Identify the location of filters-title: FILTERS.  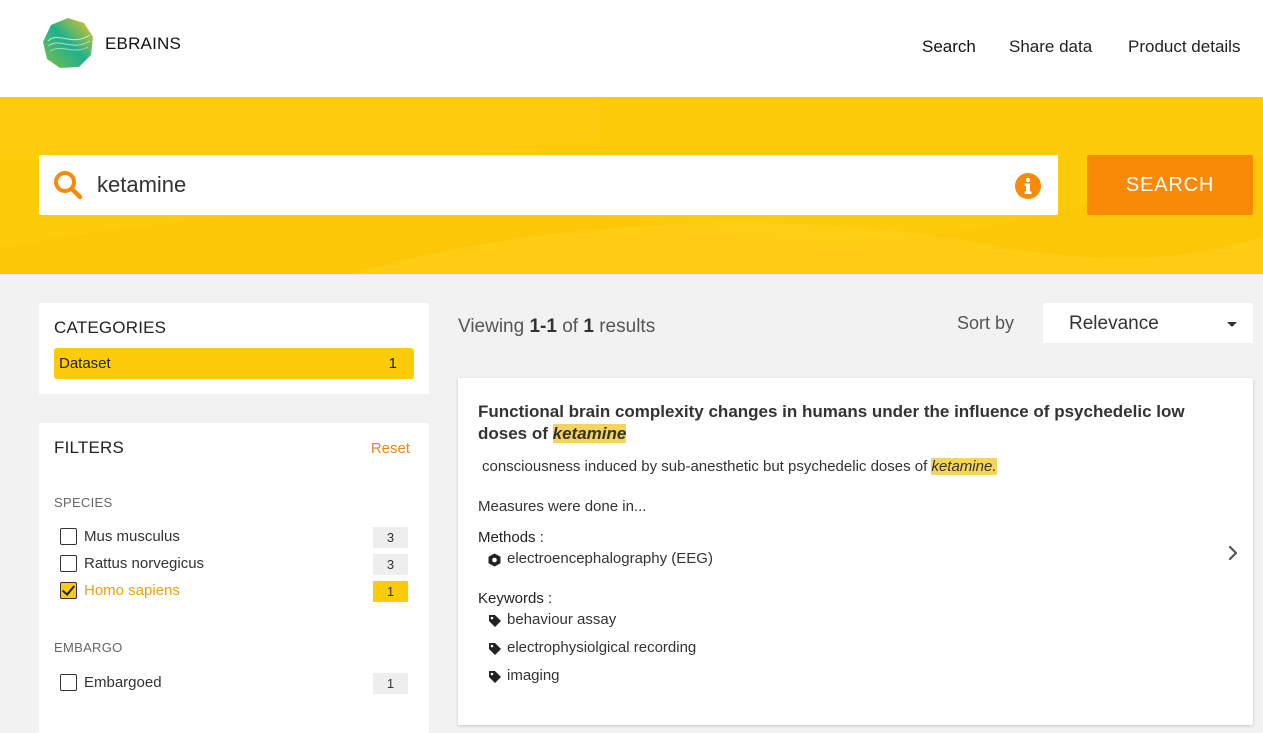
(89, 447).